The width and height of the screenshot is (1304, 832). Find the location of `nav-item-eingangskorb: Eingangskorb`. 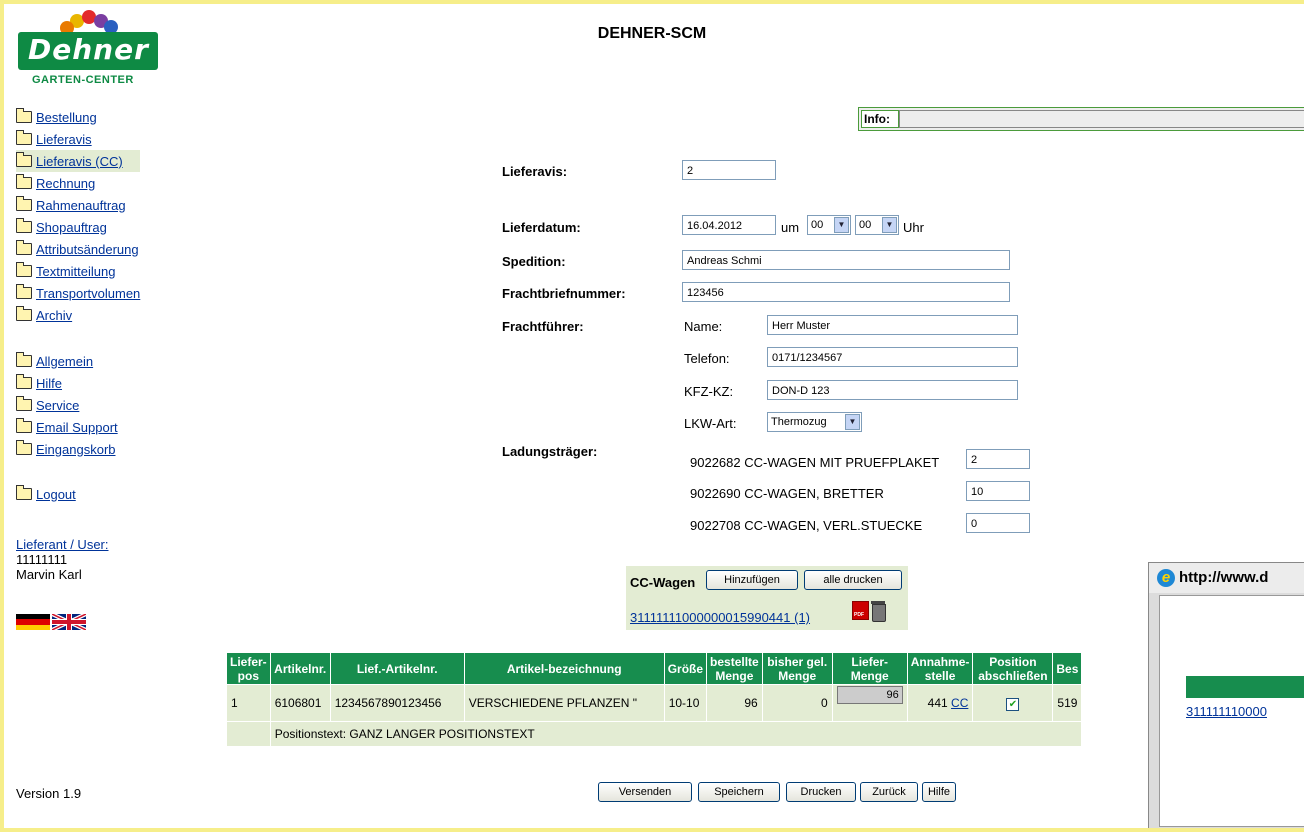

nav-item-eingangskorb: Eingangskorb is located at coordinates (67, 449).